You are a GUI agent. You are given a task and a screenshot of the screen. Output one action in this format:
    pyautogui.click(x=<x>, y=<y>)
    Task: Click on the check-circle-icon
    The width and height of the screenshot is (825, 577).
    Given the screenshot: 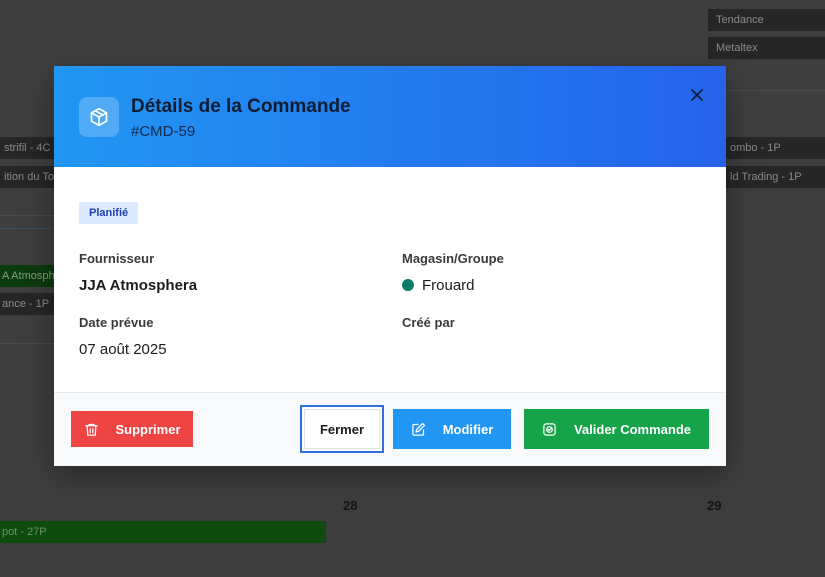 What is the action you would take?
    pyautogui.click(x=550, y=429)
    